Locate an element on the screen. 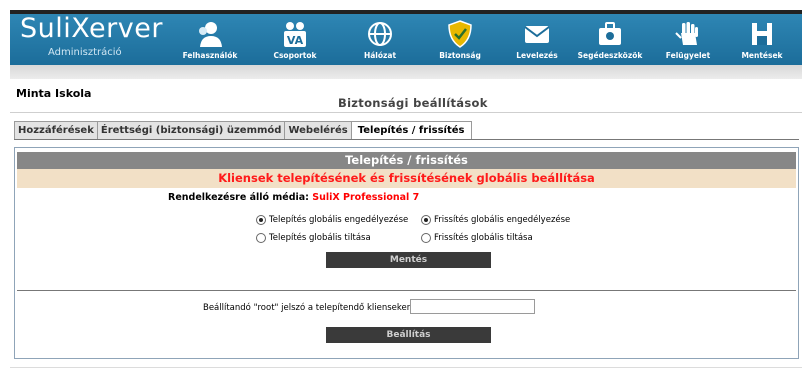 This screenshot has height=380, width=802. save-icon is located at coordinates (762, 34).